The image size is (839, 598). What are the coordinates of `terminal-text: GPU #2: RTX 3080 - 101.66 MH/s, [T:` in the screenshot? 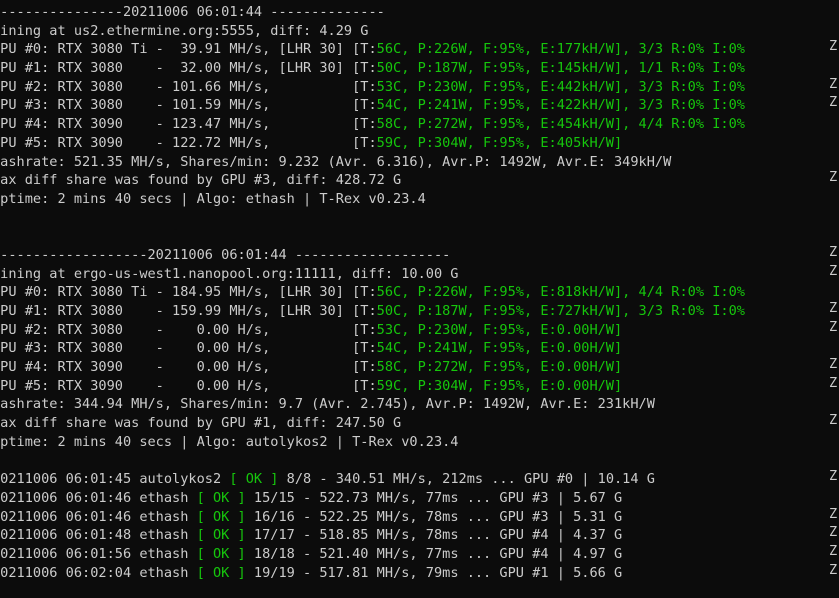 It's located at (188, 86).